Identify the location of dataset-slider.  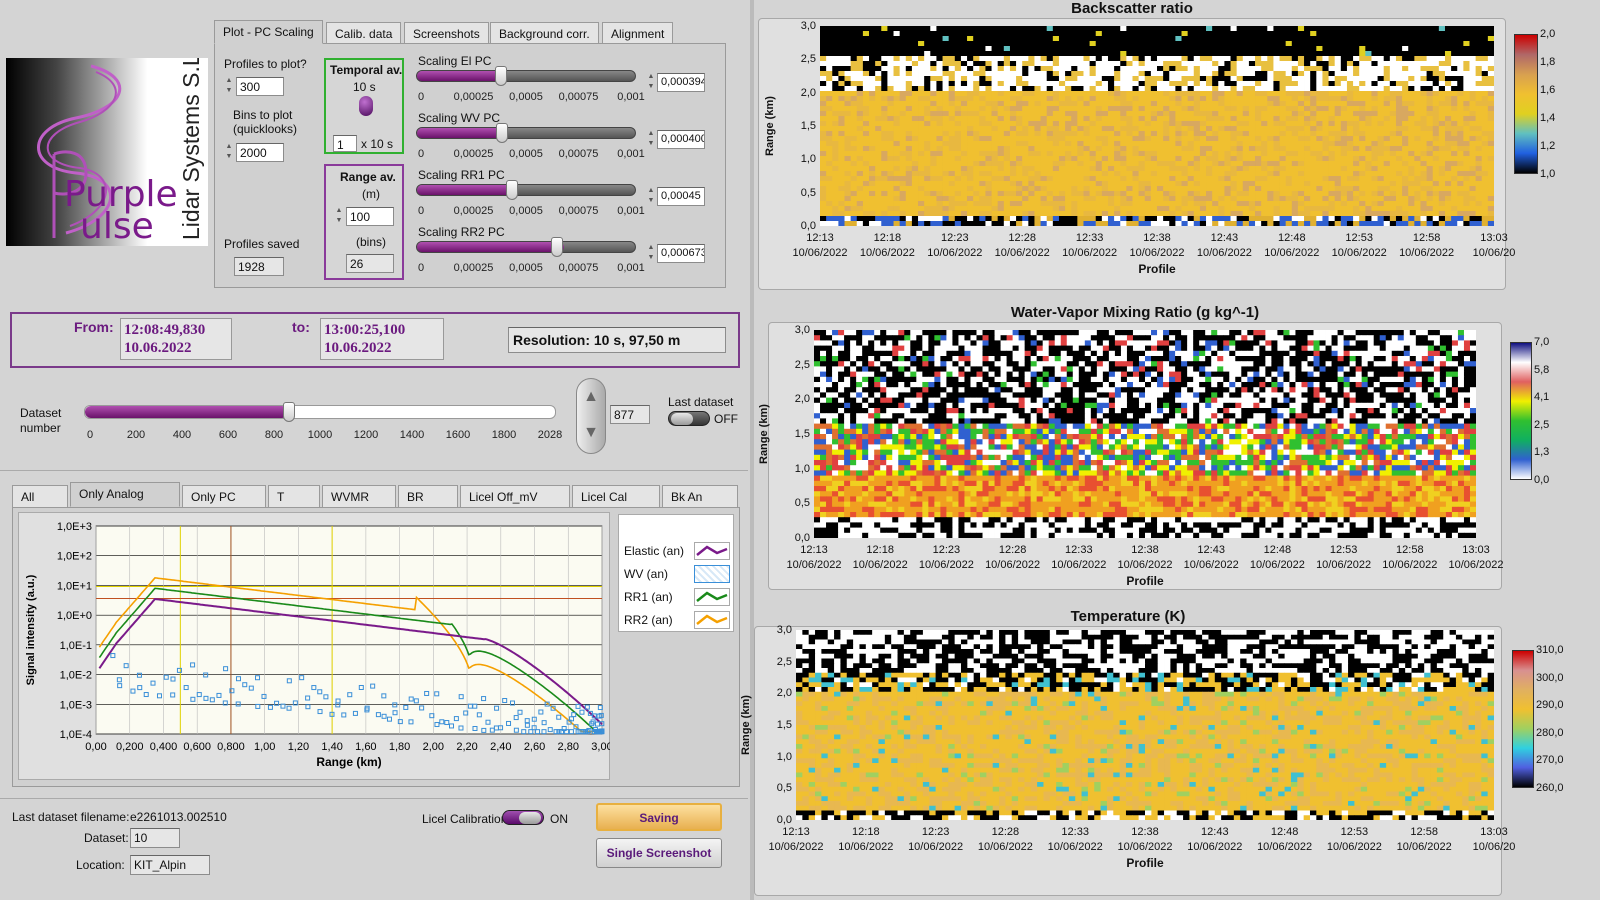
(320, 412).